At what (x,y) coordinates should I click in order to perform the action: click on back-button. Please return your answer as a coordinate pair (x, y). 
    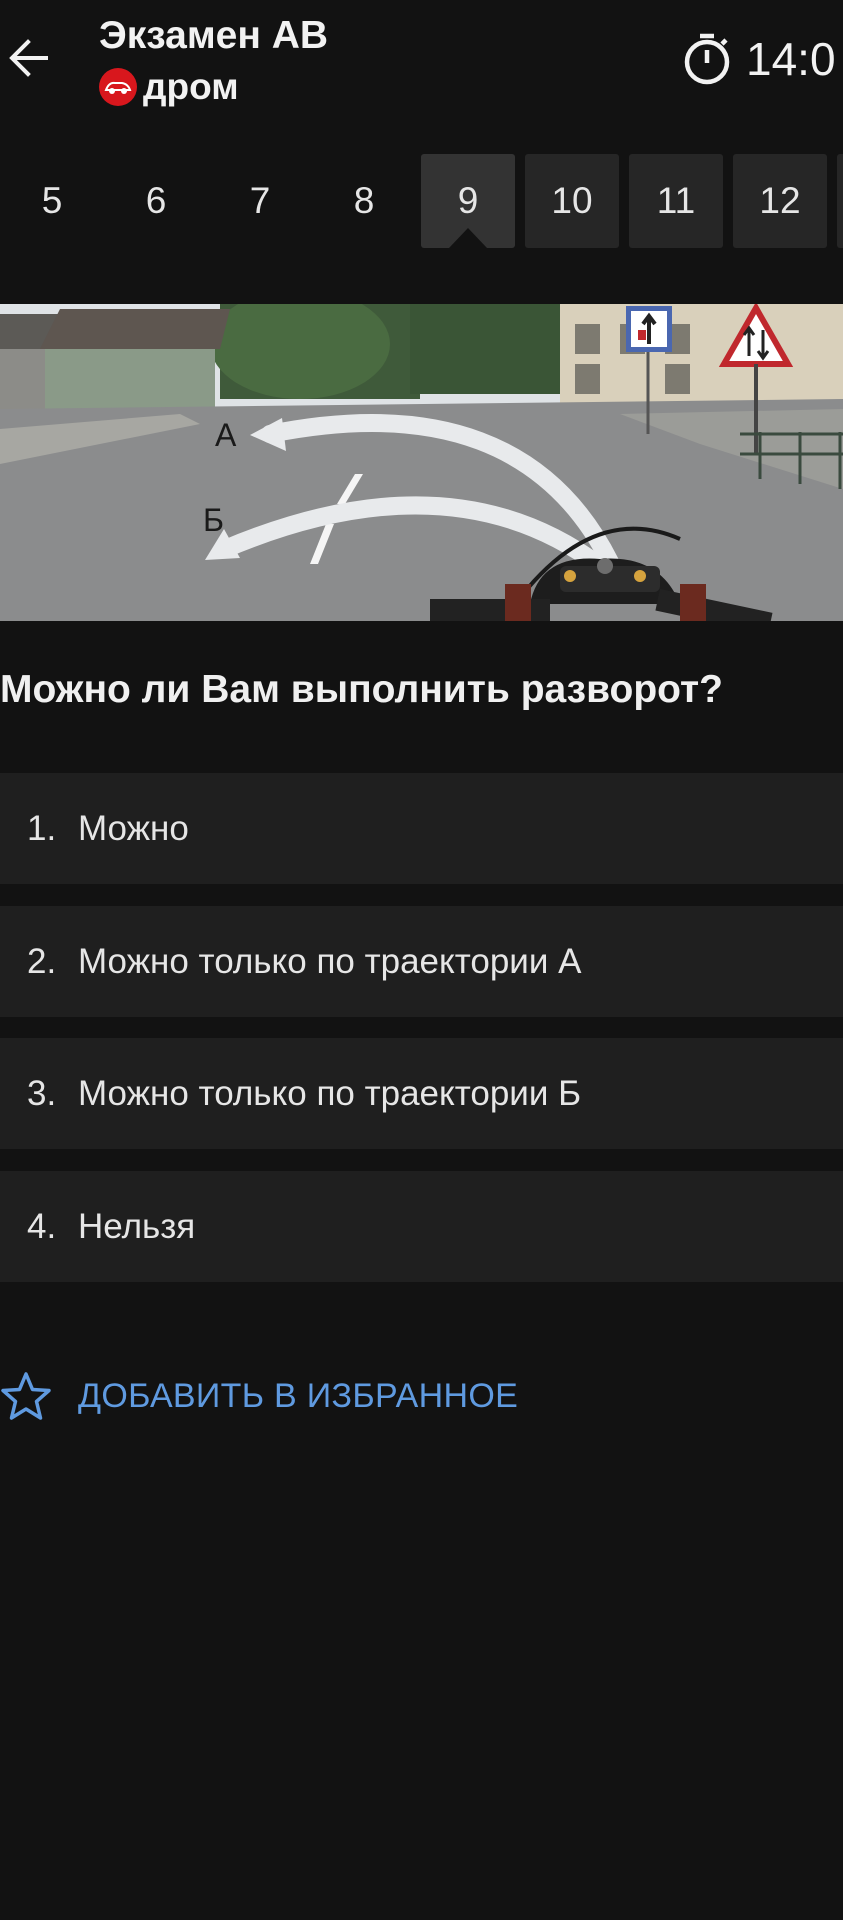
    Looking at the image, I should click on (28, 58).